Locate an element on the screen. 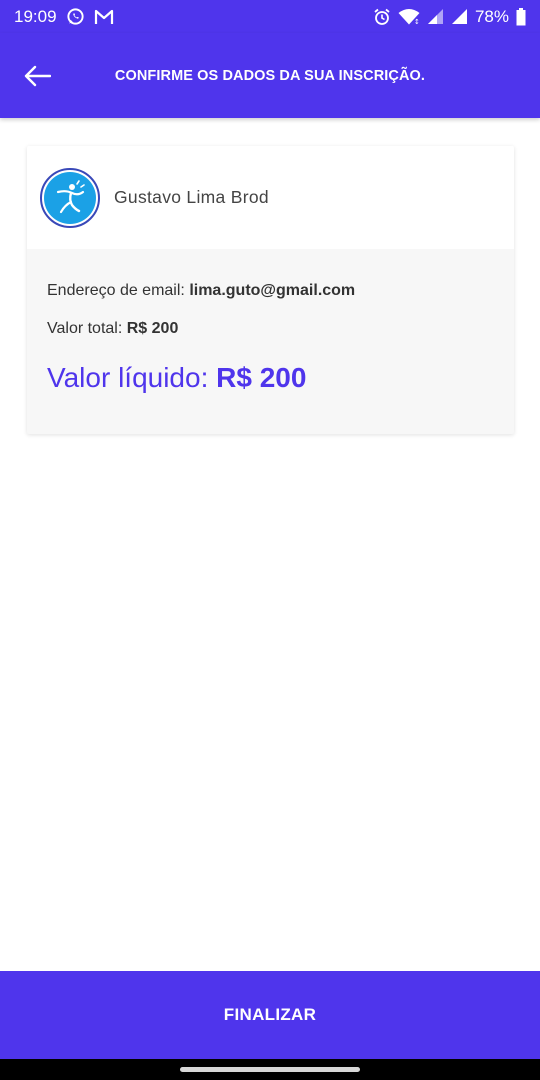 Image resolution: width=540 pixels, height=1080 pixels. page-title: CONFIRME OS DADOS DA SUA INSCRIÇÃO. is located at coordinates (270, 75).